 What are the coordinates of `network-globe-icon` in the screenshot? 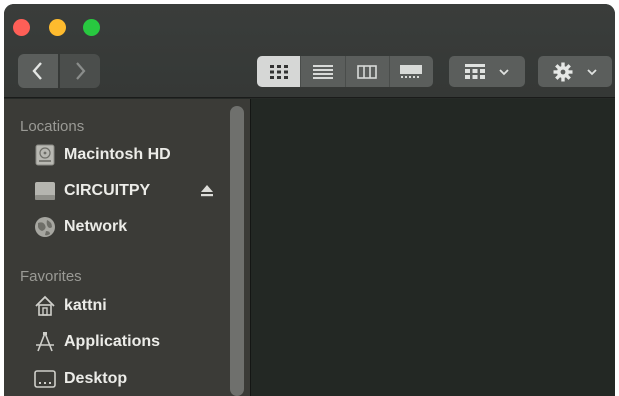 It's located at (45, 227).